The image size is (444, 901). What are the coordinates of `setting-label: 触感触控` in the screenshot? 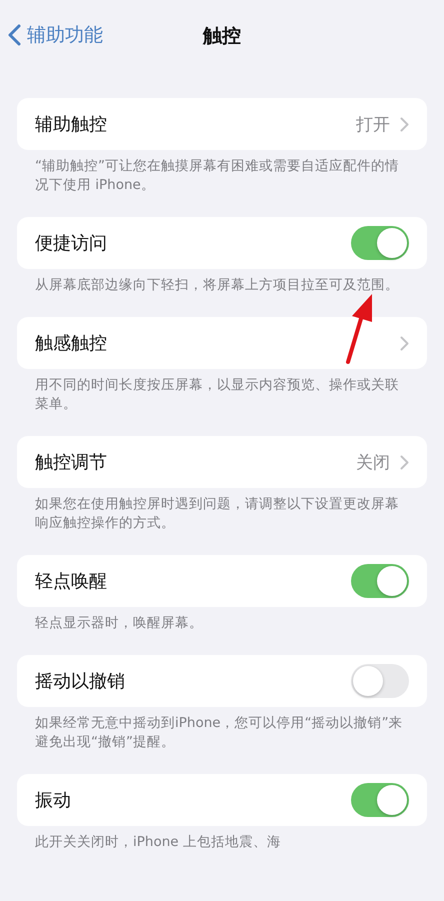 It's located at (71, 343).